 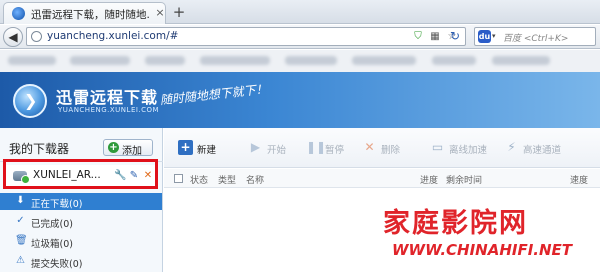 I want to click on browser-tab-strip: 迅雷远程下载，随时随地... × +, so click(x=300, y=12).